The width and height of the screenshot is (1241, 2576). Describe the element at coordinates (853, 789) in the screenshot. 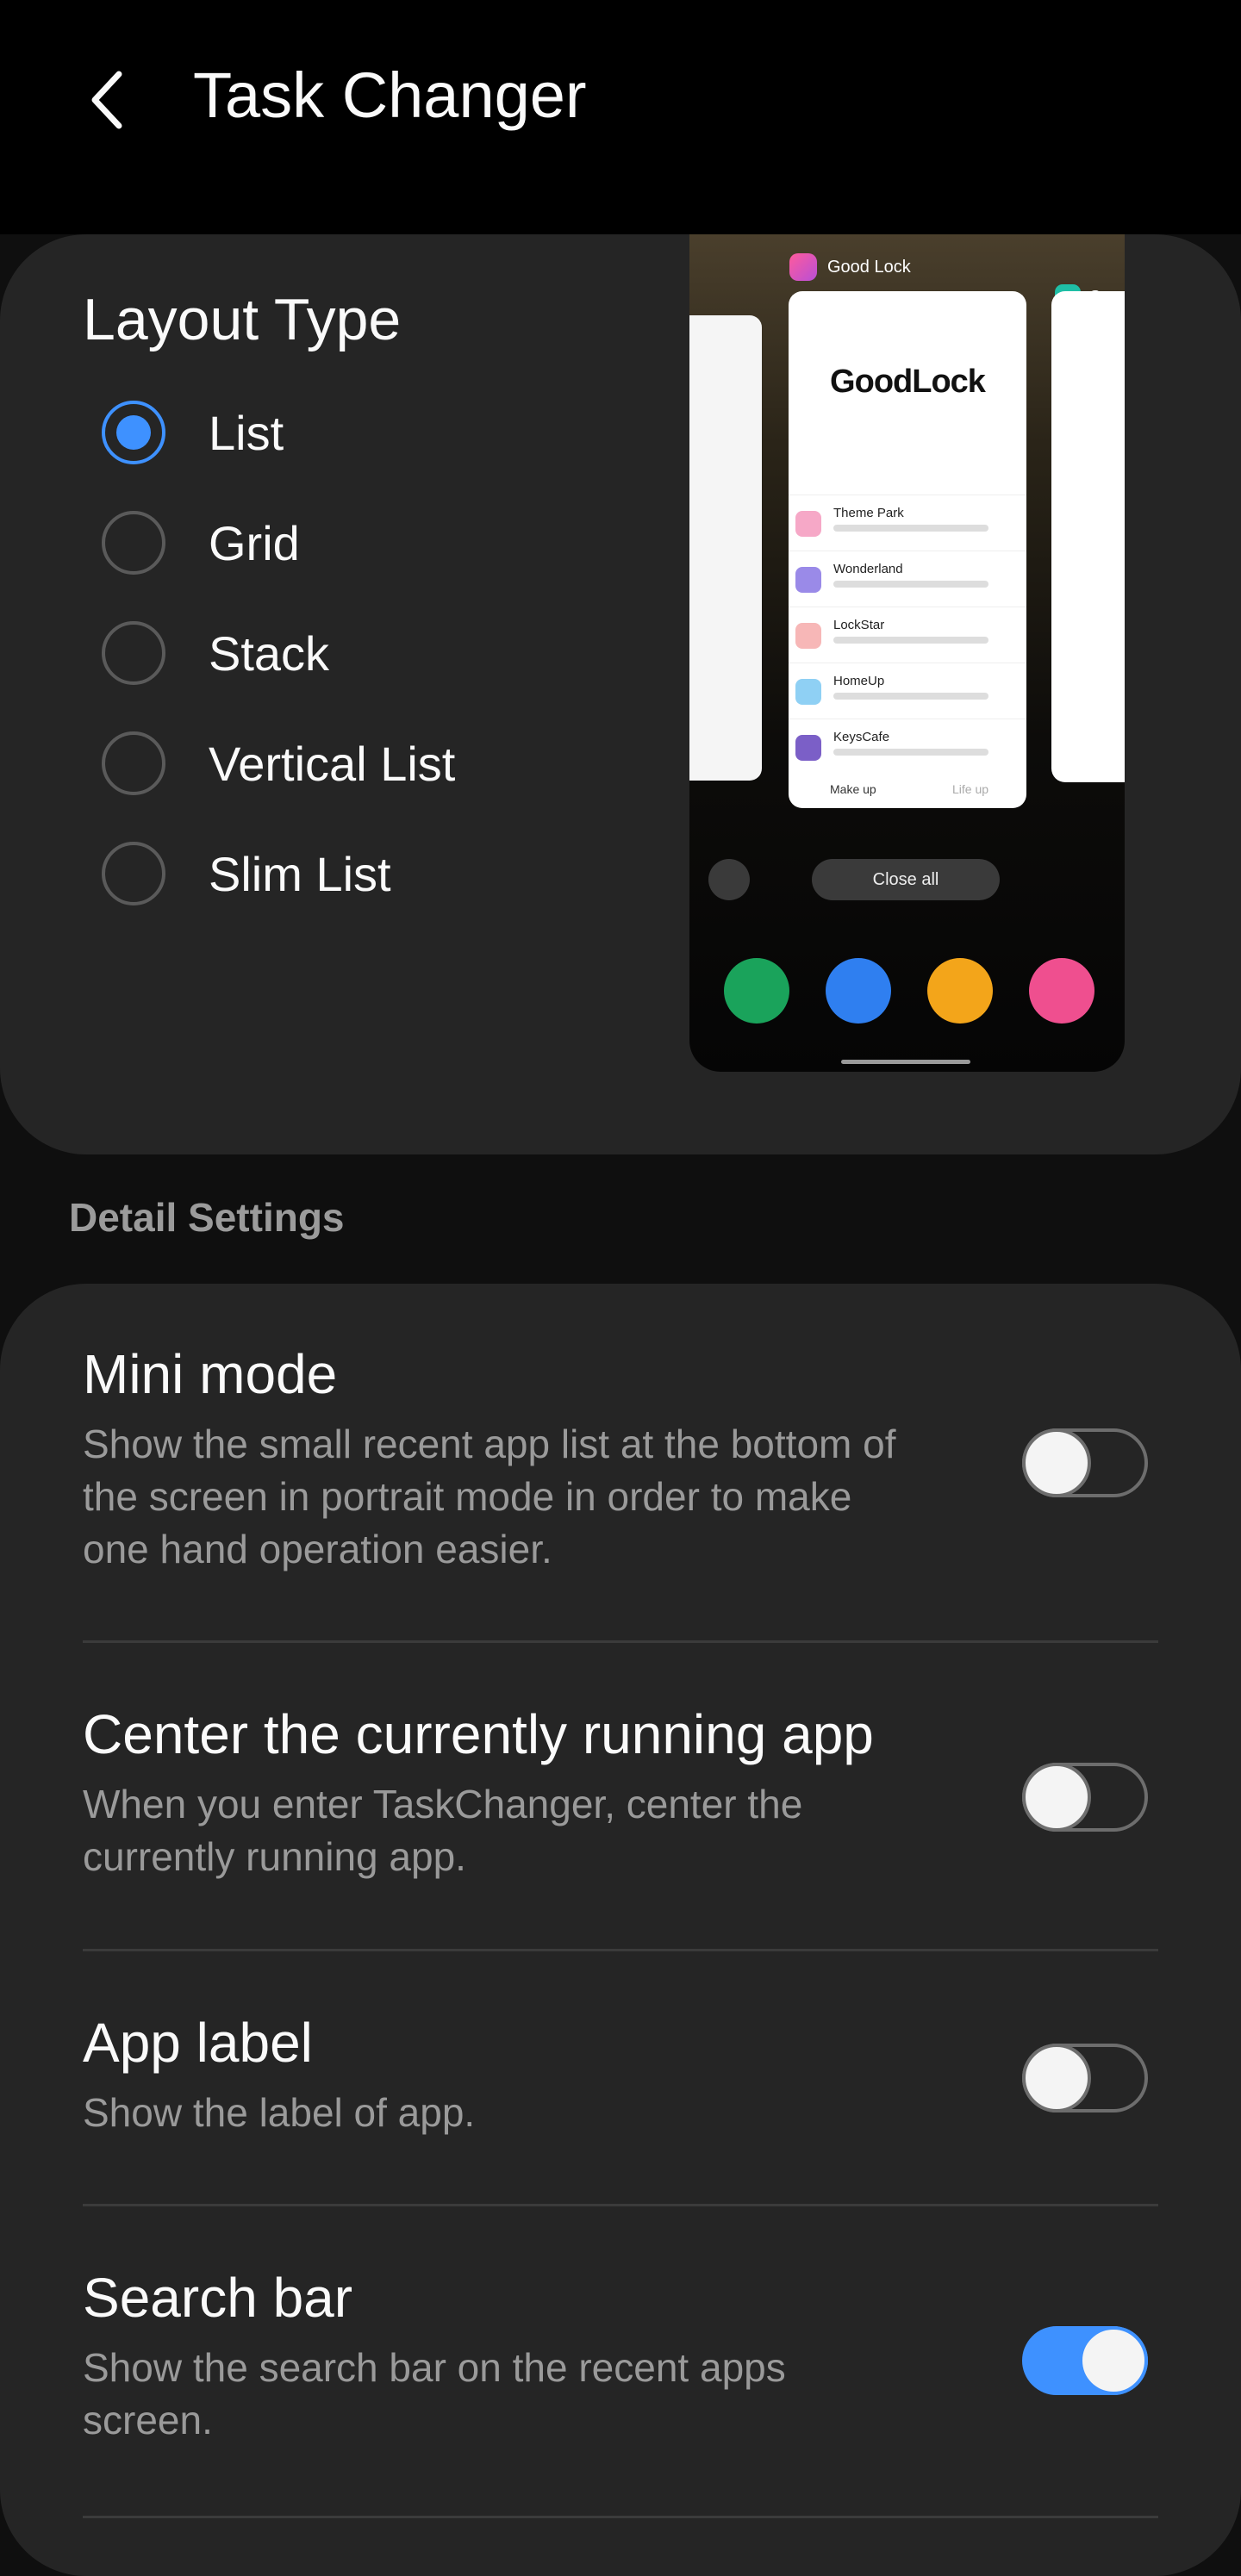

I see `preview-tab-make-up: Make up` at that location.